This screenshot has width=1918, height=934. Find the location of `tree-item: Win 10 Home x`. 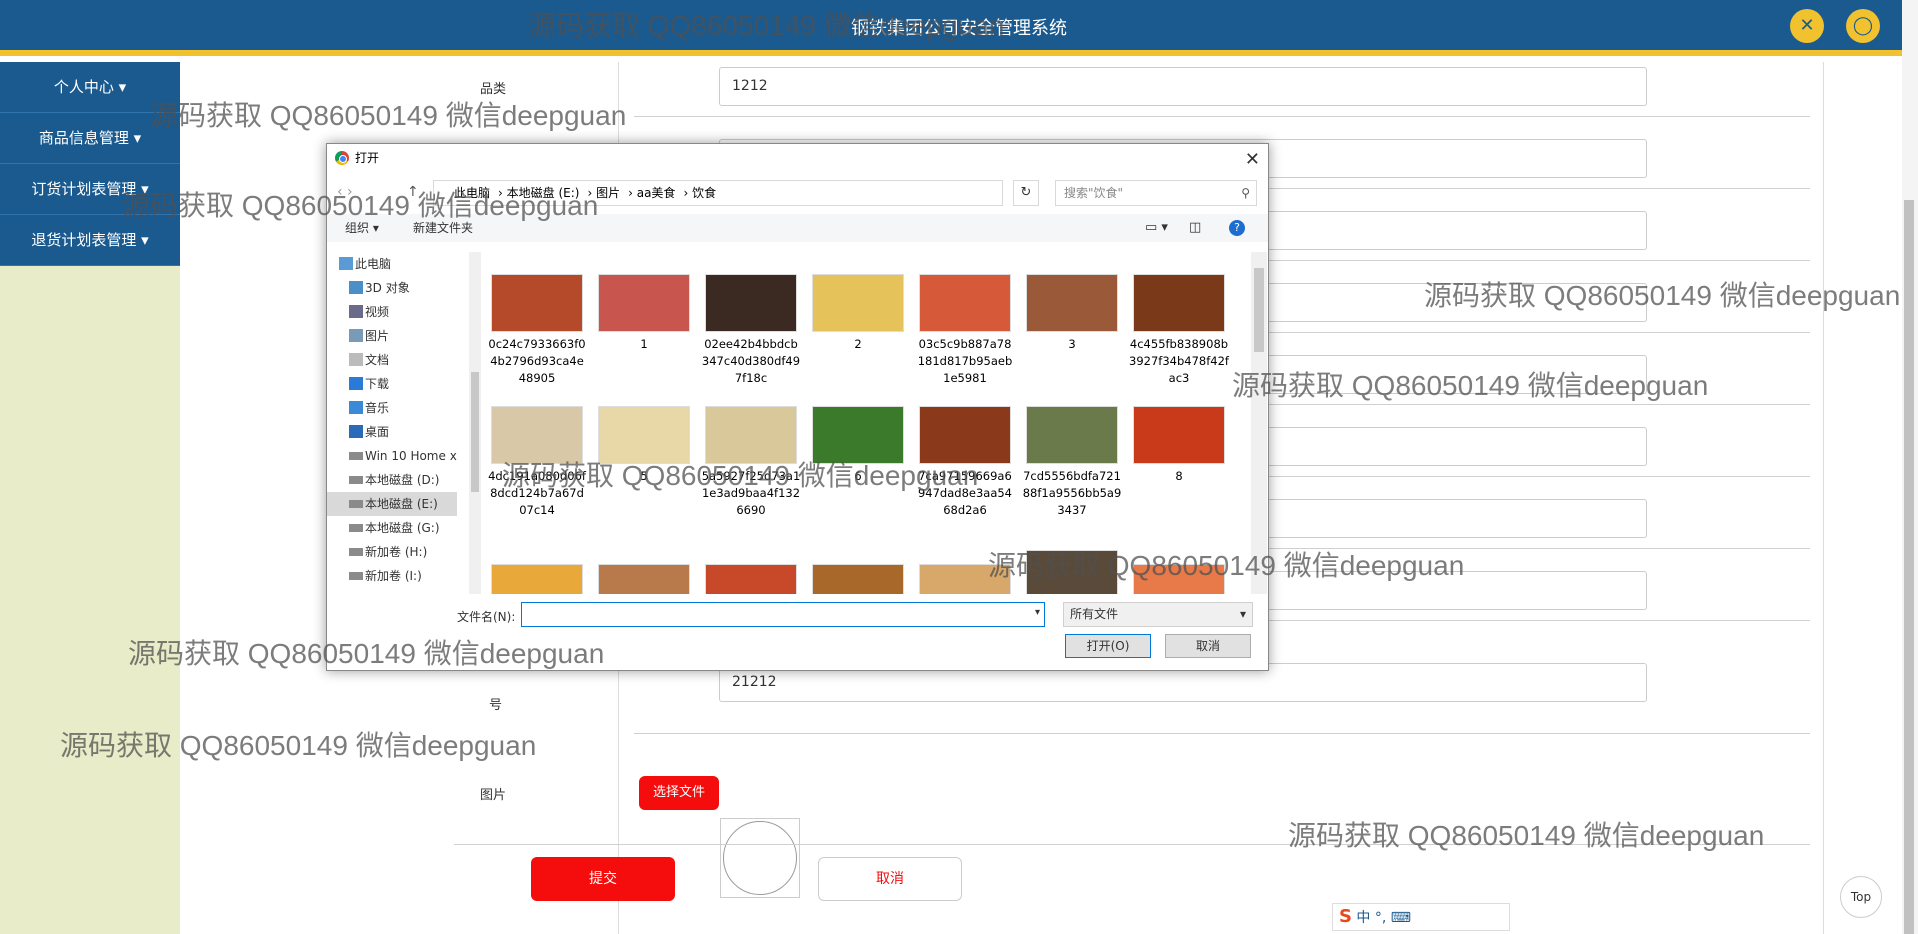

tree-item: Win 10 Home x is located at coordinates (392, 456).